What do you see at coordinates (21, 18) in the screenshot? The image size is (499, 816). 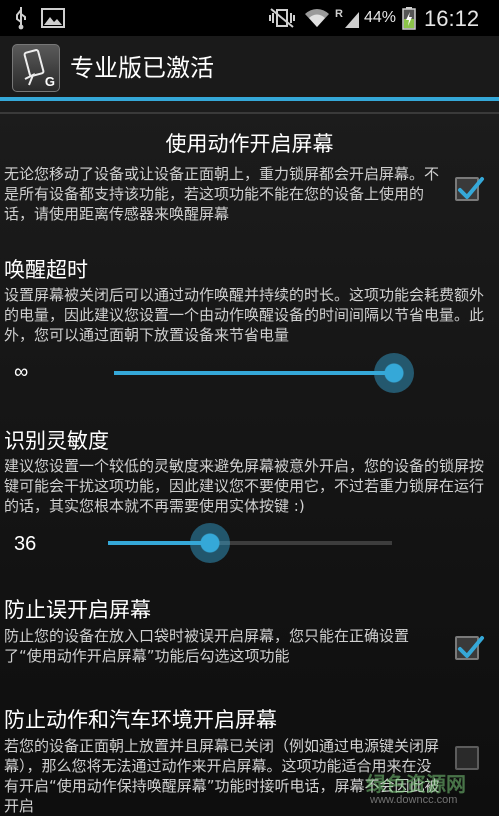 I see `usb-icon` at bounding box center [21, 18].